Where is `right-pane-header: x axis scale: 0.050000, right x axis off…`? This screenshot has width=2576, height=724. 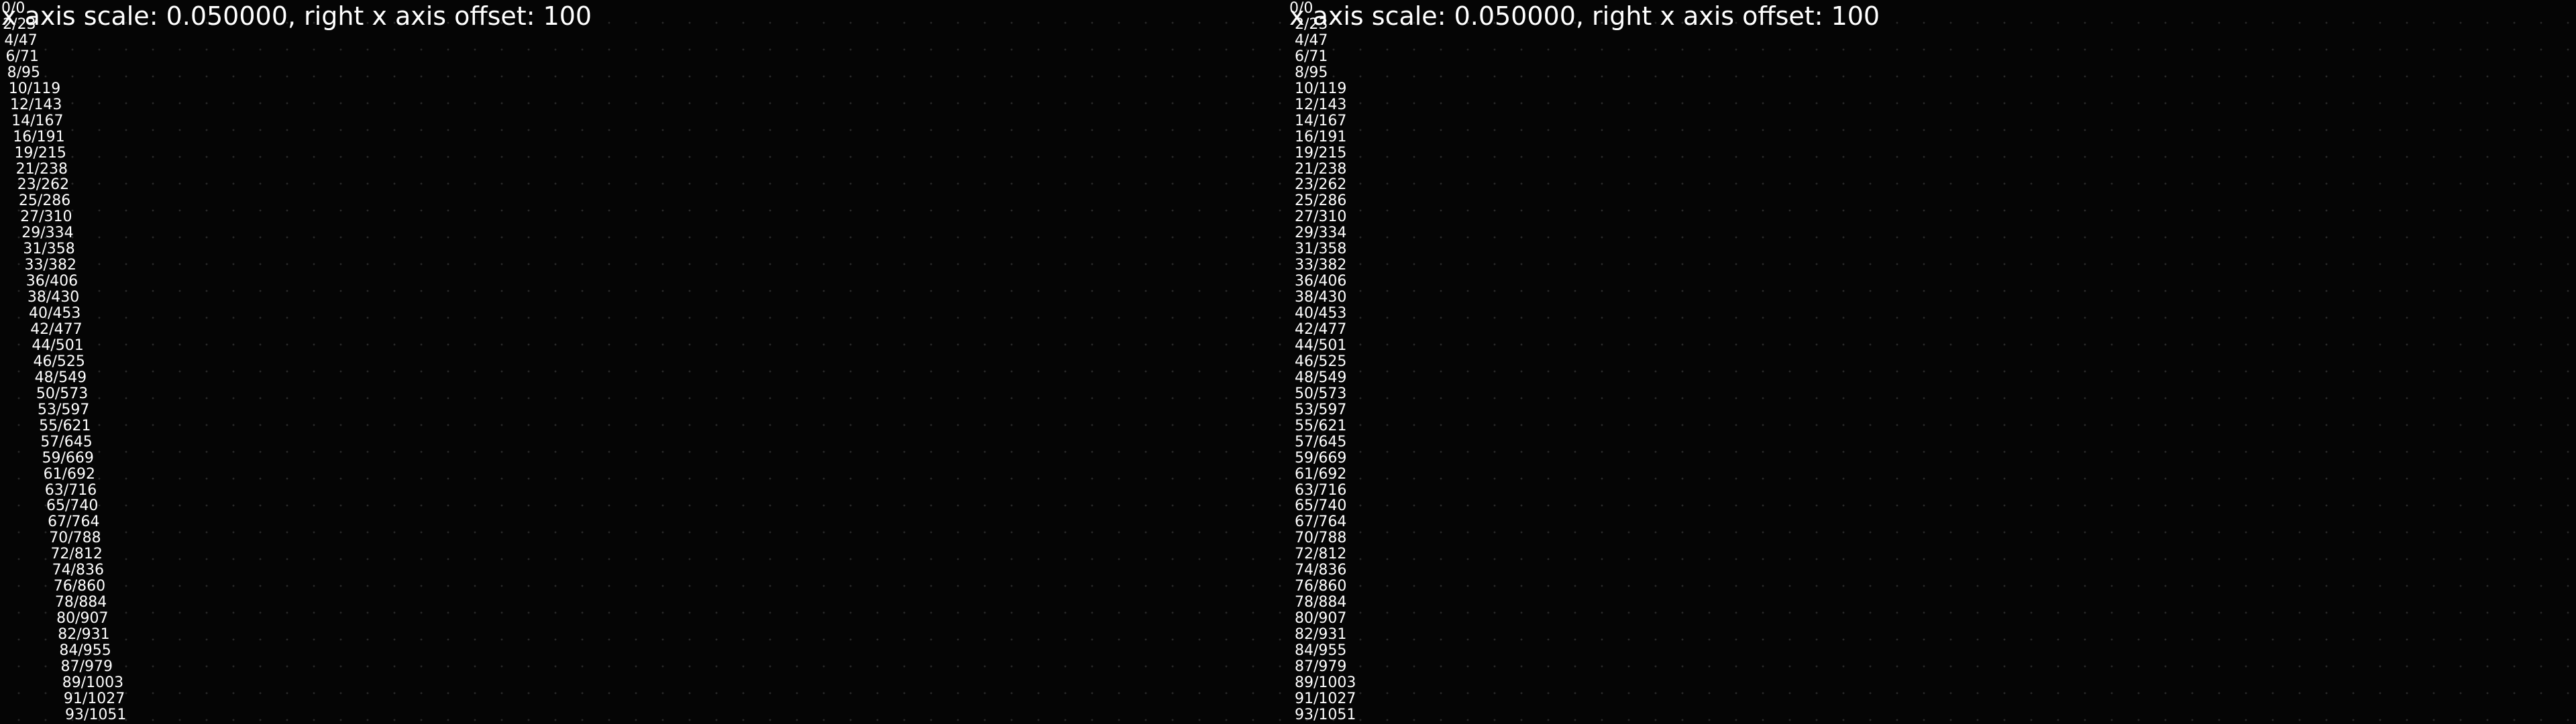
right-pane-header: x axis scale: 0.050000, right x axis off… is located at coordinates (1584, 16).